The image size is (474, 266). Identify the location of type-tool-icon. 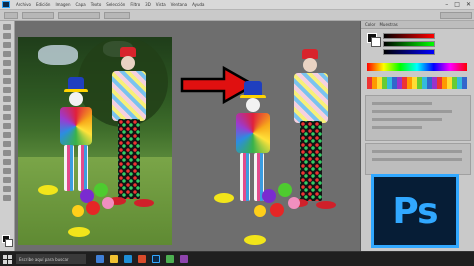
(7, 162).